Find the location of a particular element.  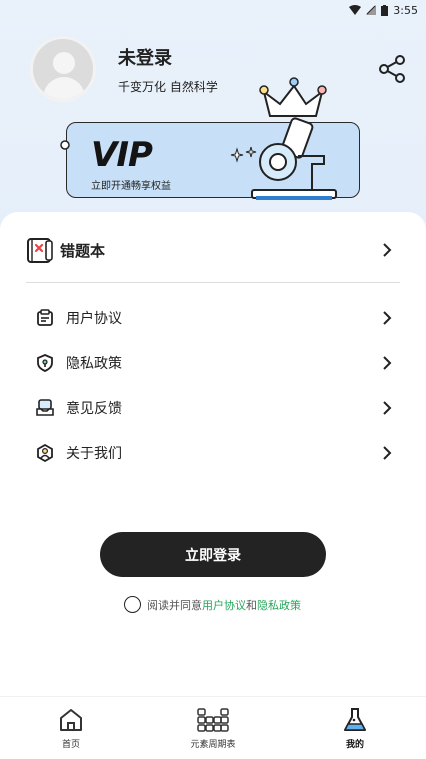

user-agreement-link: 用户协议 is located at coordinates (224, 605).